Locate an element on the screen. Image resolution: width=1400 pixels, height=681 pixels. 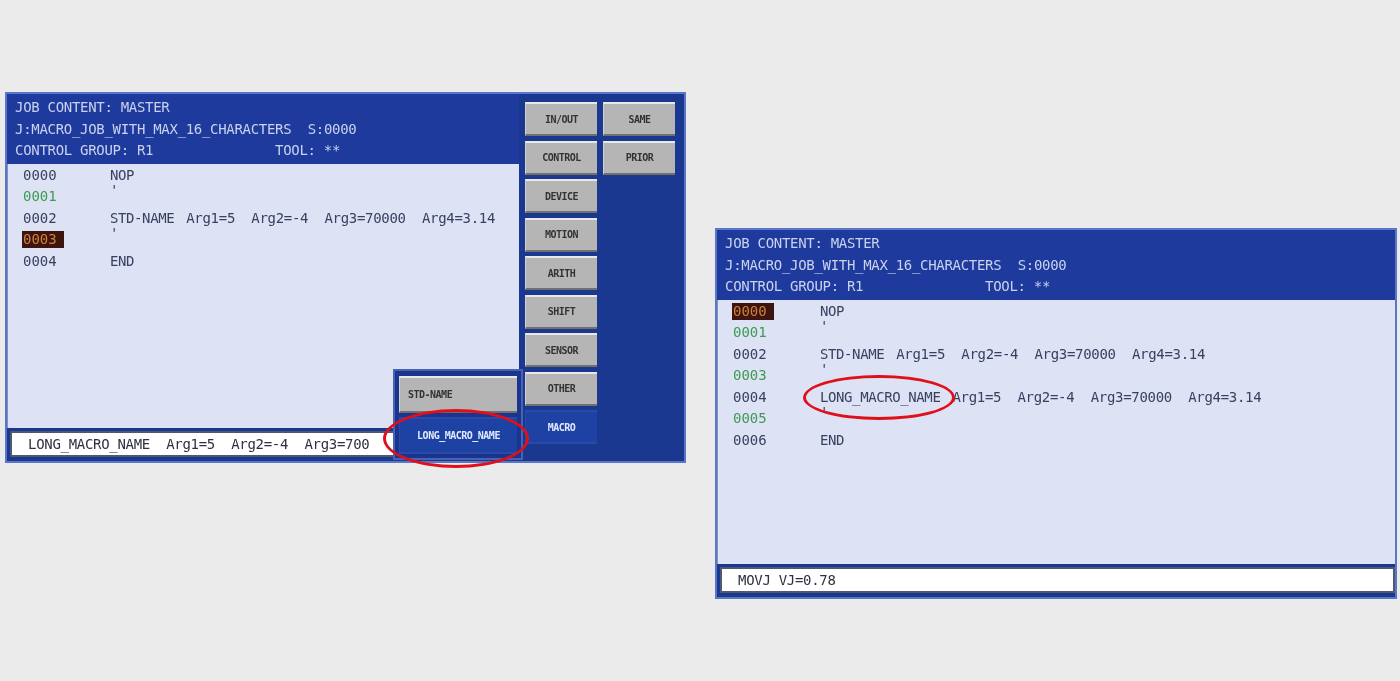
menu-button: SENSOR is located at coordinates (561, 350).